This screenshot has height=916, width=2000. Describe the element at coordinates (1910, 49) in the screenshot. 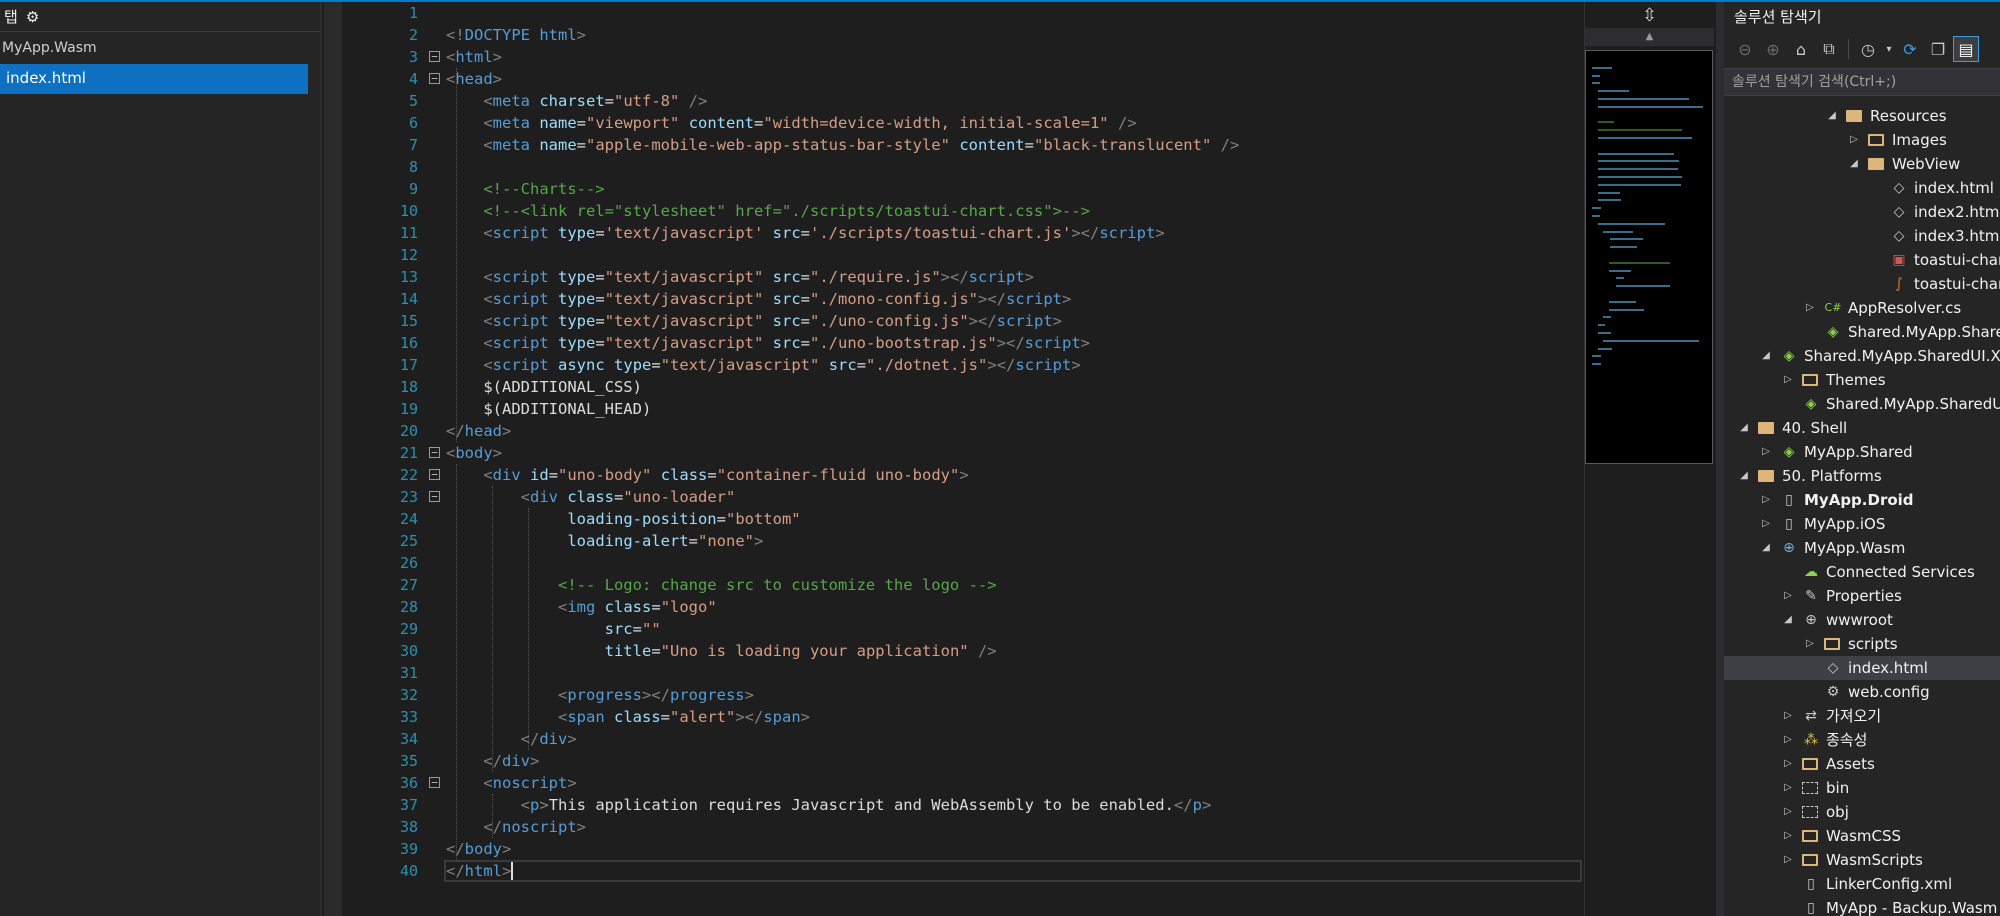

I see `sync-icon: ⟳` at that location.